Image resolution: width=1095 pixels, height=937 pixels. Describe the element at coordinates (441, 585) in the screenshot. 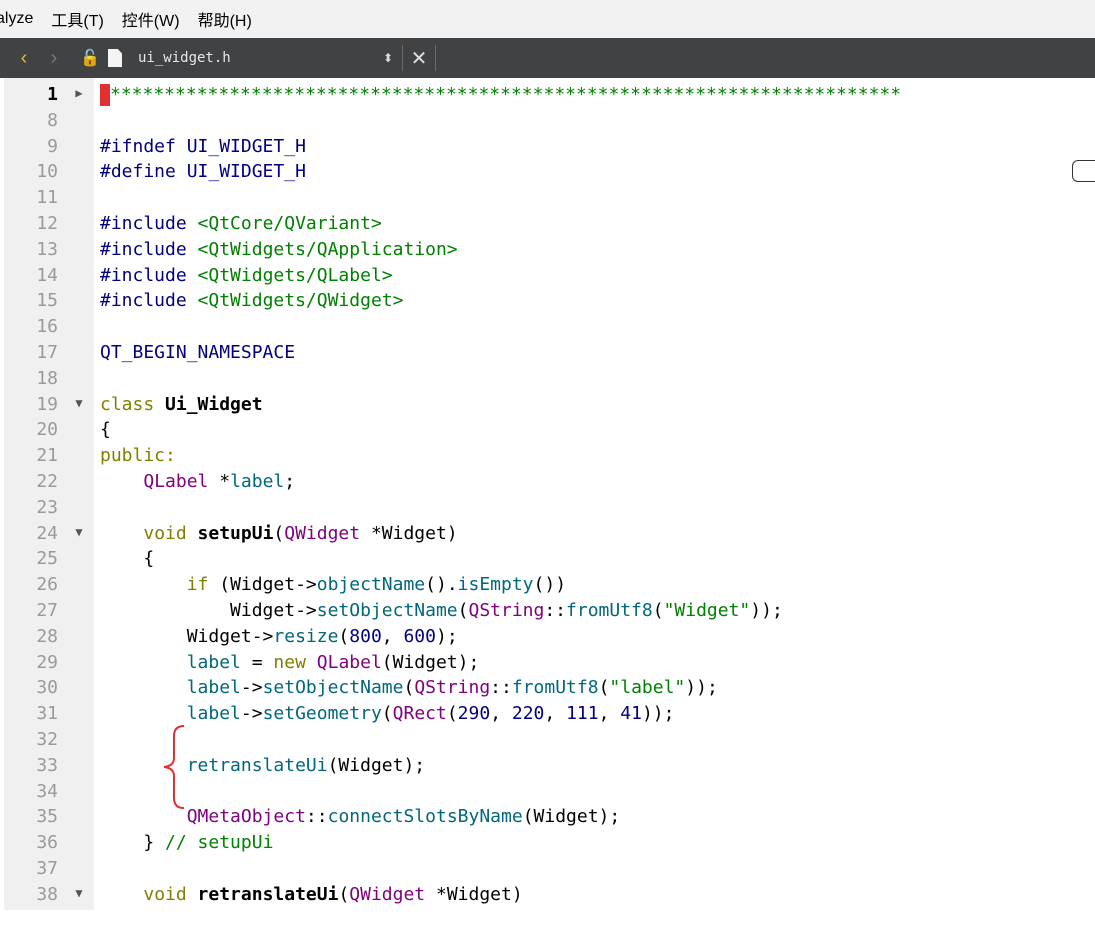

I see `code-token: ().` at that location.